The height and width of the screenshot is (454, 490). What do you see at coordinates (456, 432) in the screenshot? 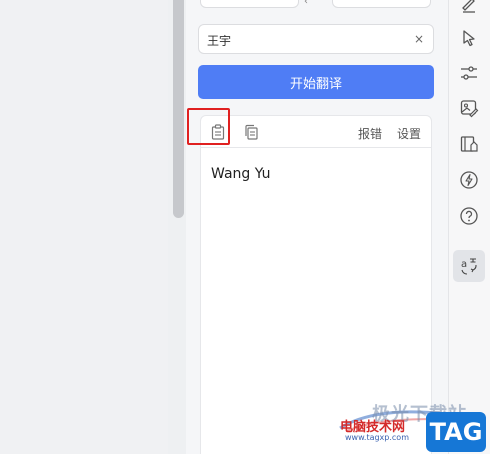
I see `watermark-tag-logo: TAG` at bounding box center [456, 432].